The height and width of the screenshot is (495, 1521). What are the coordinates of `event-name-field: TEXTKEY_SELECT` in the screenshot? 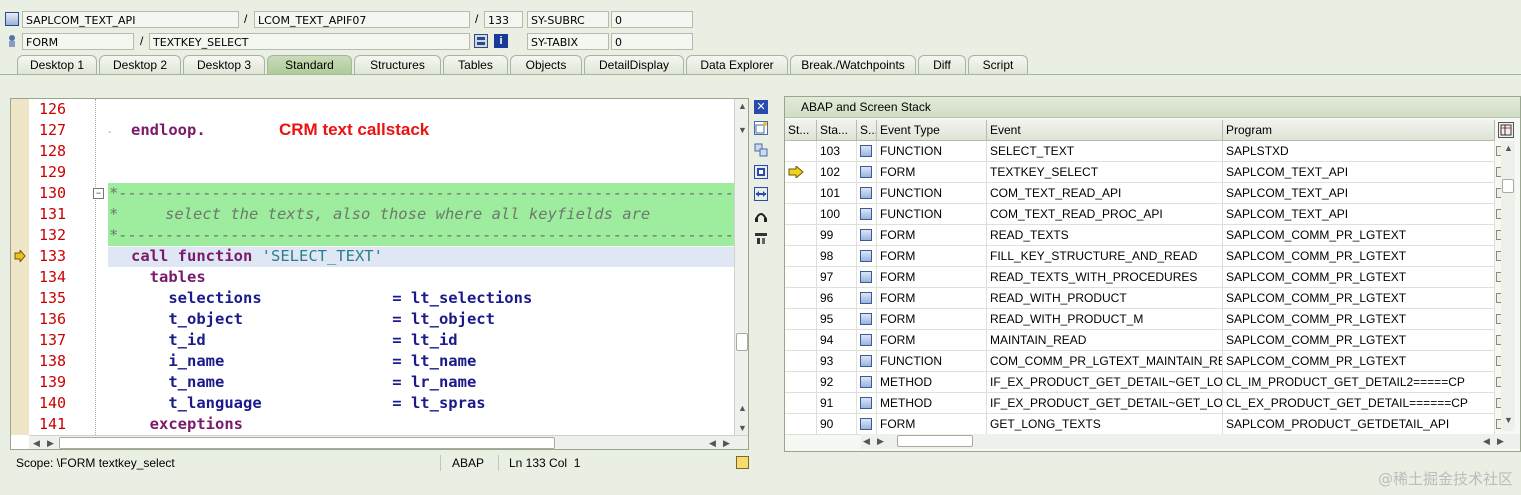 It's located at (309, 41).